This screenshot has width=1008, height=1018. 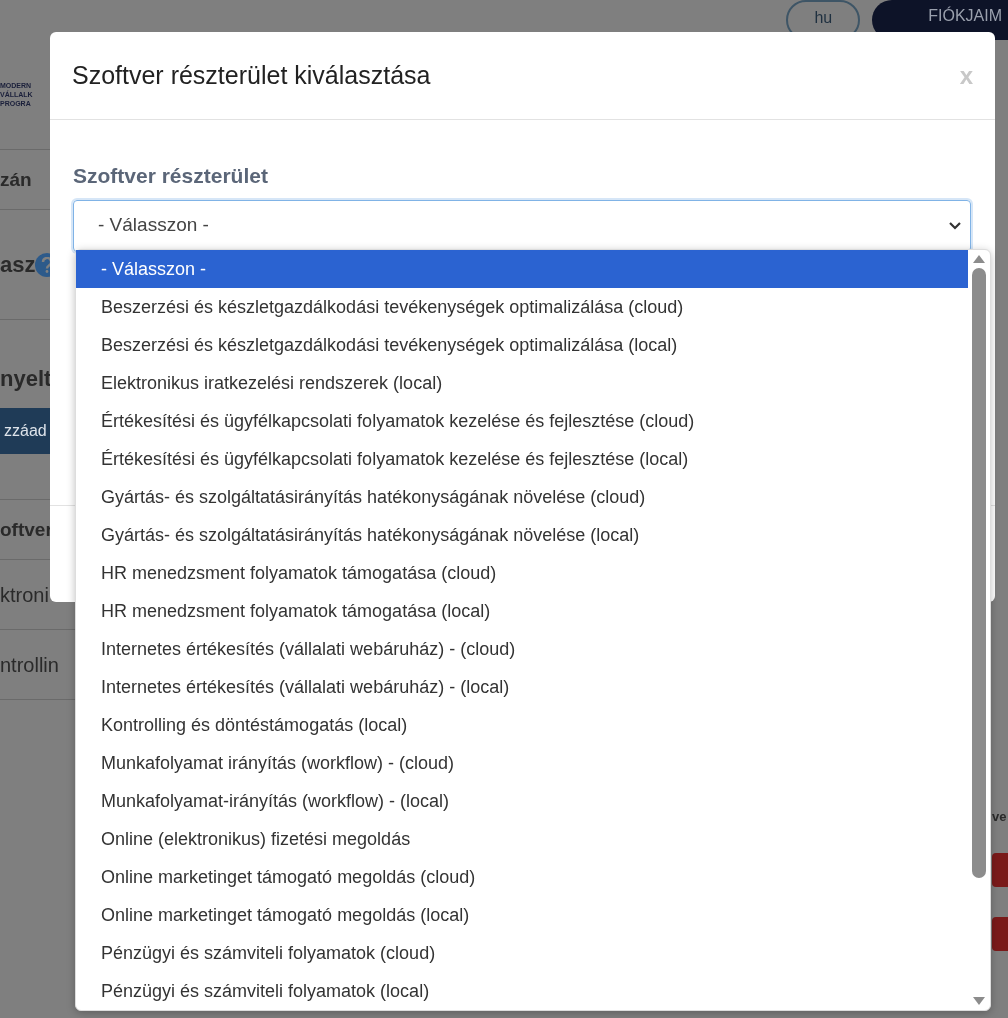 What do you see at coordinates (522, 535) in the screenshot?
I see `dropdown-option: Gyártás- és szolgáltatásirányítás hatékonyságának növelése (local)` at bounding box center [522, 535].